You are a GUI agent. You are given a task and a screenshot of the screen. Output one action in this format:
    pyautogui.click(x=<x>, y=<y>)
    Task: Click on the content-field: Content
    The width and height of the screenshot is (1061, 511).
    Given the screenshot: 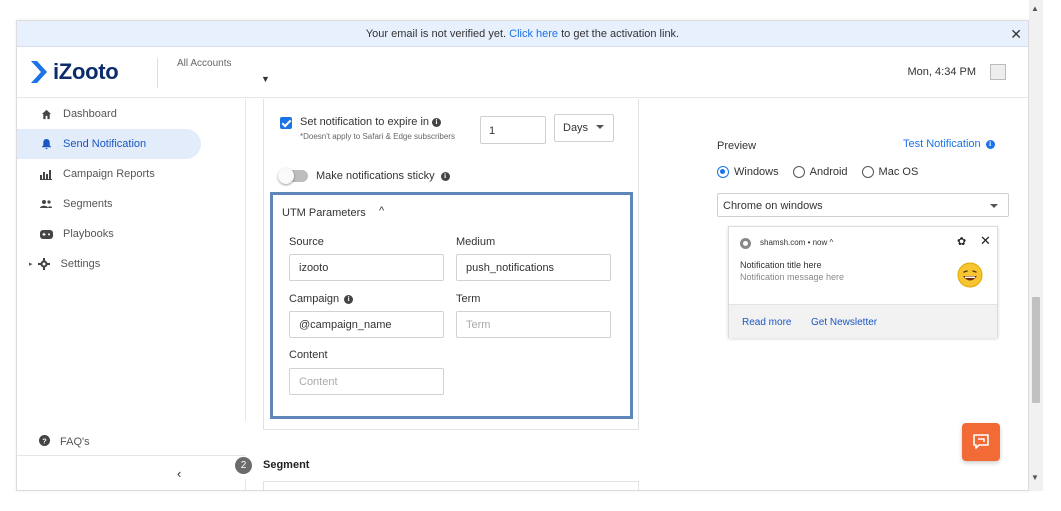 What is the action you would take?
    pyautogui.click(x=366, y=381)
    